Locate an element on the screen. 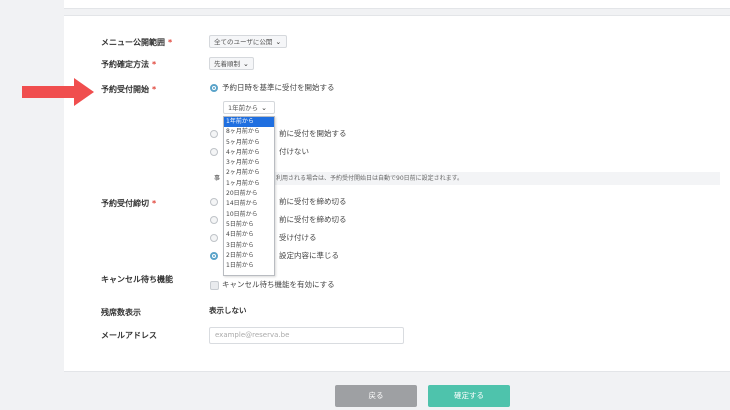  start-option-2-label: 前に受付を開始する is located at coordinates (313, 133).